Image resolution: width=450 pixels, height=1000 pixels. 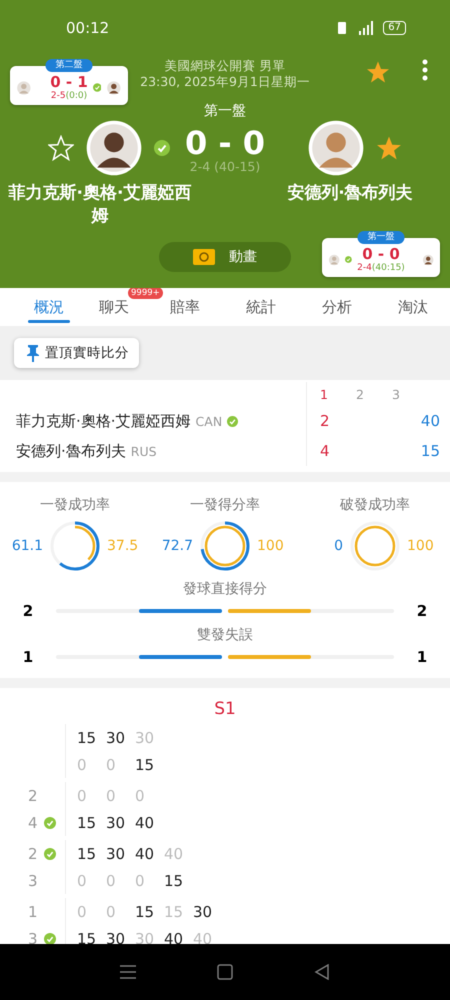 I want to click on clock-time: 00:12, so click(x=88, y=28).